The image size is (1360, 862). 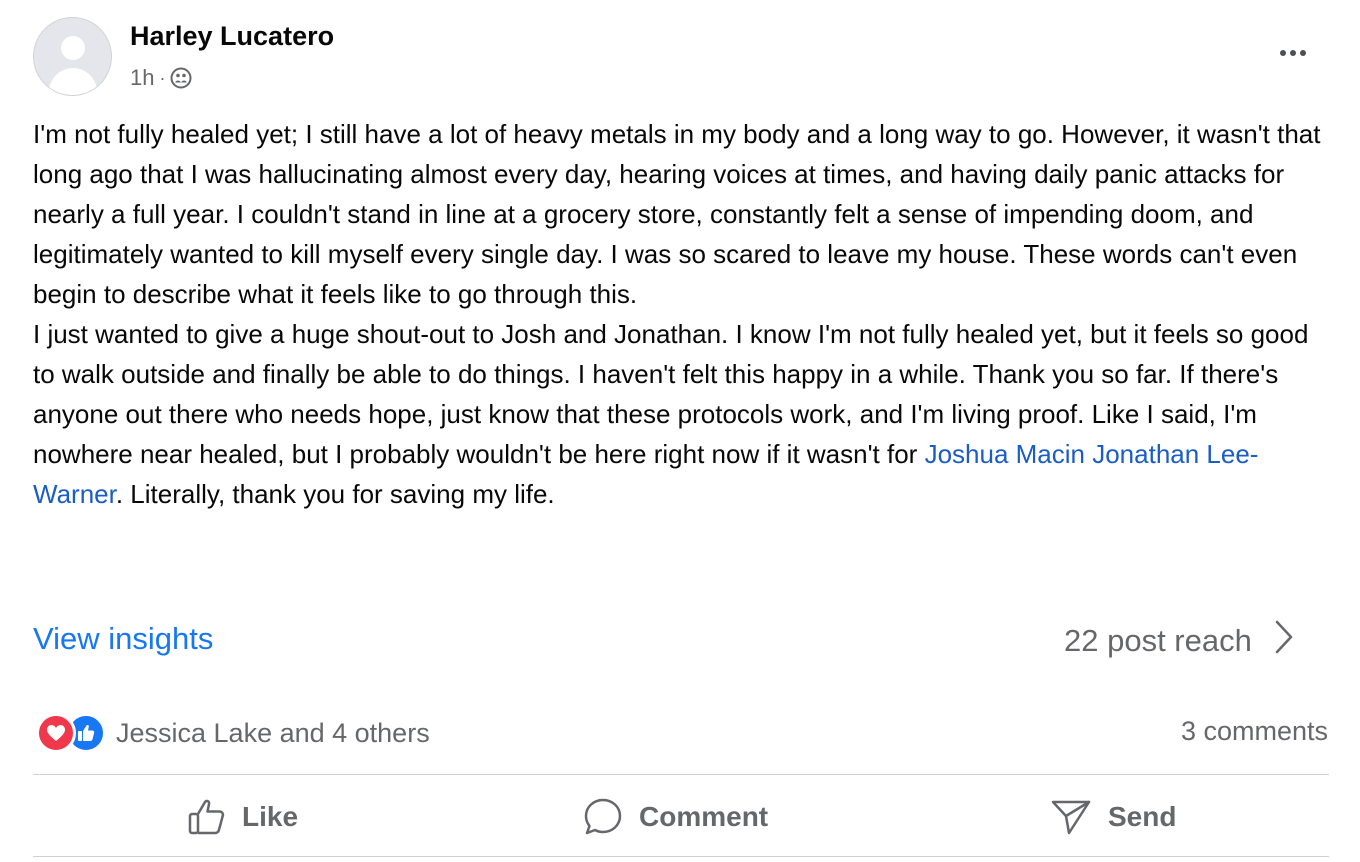 What do you see at coordinates (1254, 731) in the screenshot?
I see `comments-count: 3 comments` at bounding box center [1254, 731].